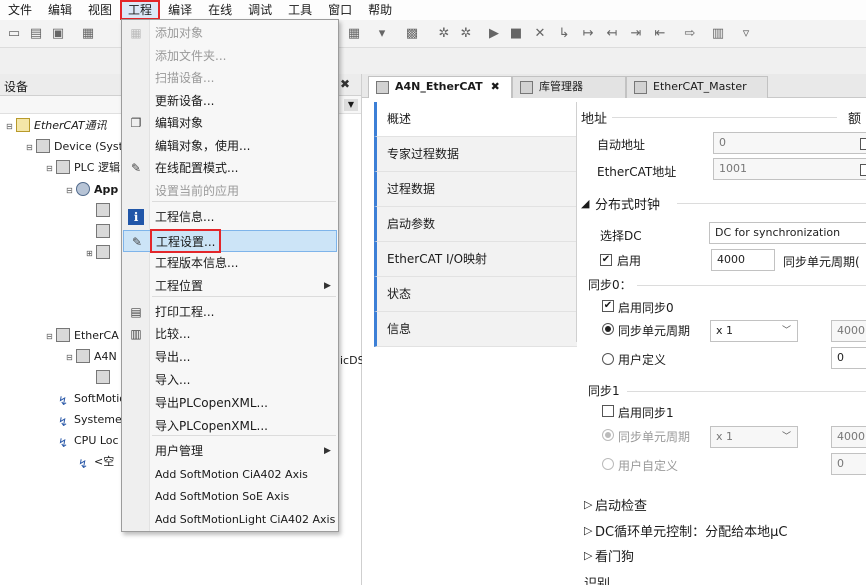 The image size is (866, 585). Describe the element at coordinates (230, 191) in the screenshot. I see `menu-item-8: 设置当前的应用` at that location.